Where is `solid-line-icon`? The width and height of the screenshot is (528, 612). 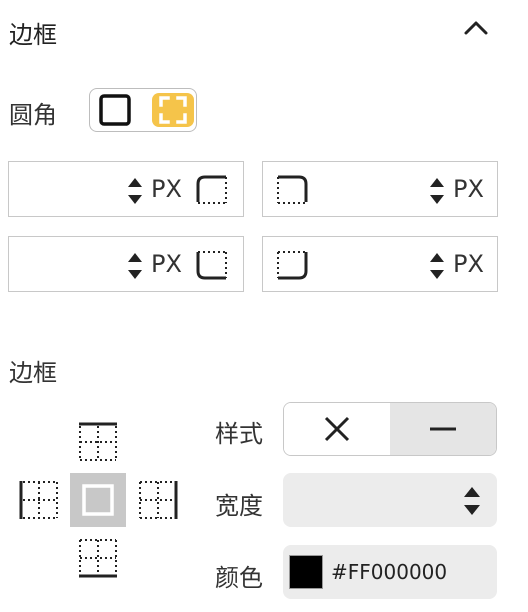 solid-line-icon is located at coordinates (443, 429).